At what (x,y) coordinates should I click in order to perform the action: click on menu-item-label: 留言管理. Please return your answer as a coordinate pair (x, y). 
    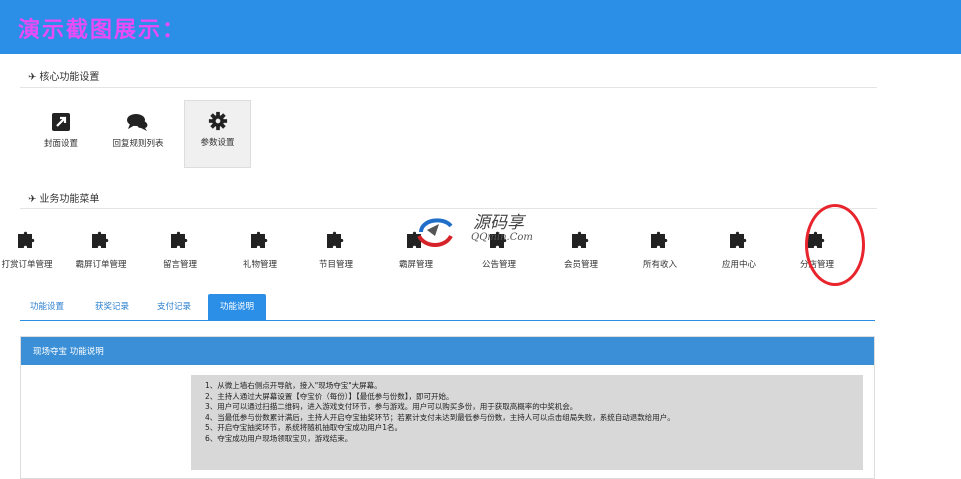
    Looking at the image, I should click on (179, 265).